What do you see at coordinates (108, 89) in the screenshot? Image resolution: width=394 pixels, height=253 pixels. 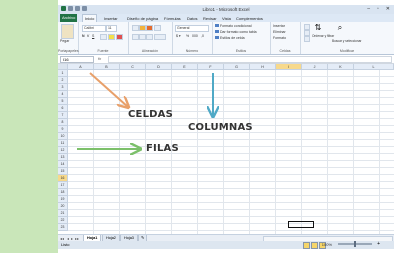 I see `celdas-arrow` at bounding box center [108, 89].